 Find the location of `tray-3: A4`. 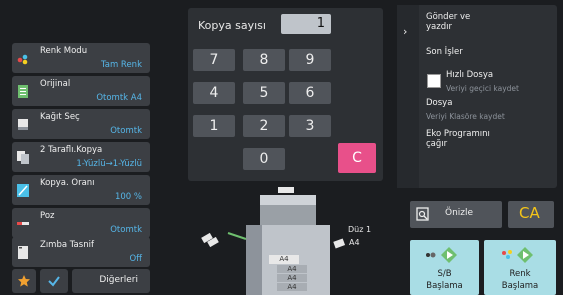

tray-3: A4 is located at coordinates (292, 278).